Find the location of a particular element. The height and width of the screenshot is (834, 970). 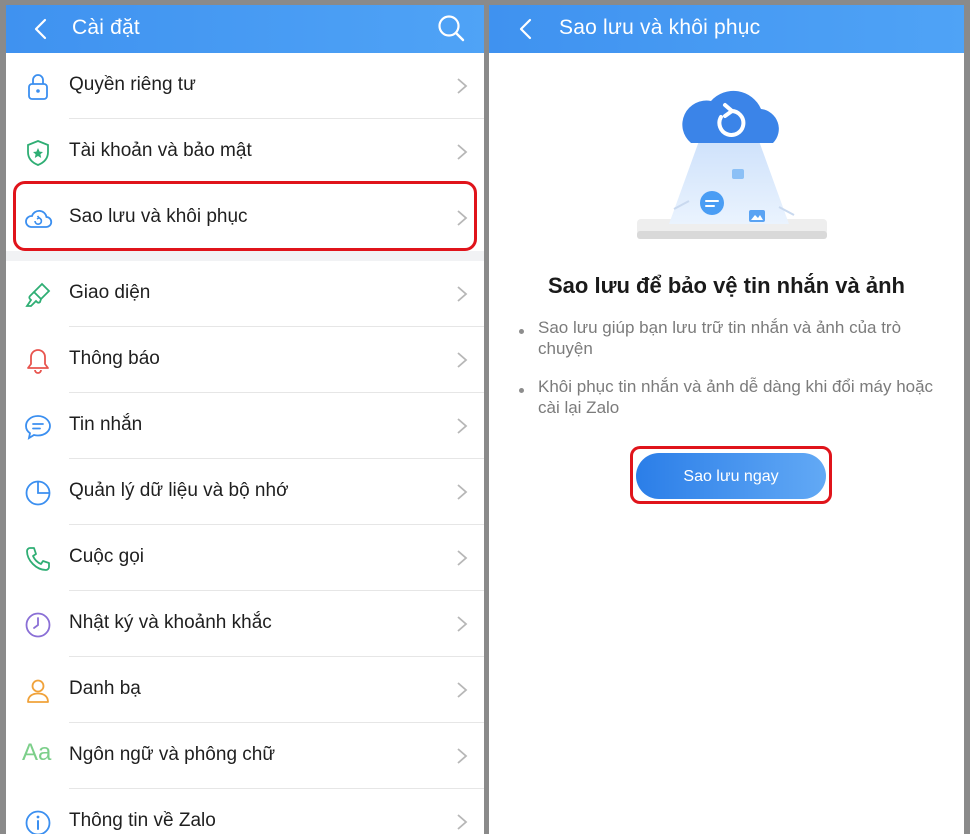

menu-item-label: Ngôn ngữ và phông chữ is located at coordinates (172, 754).